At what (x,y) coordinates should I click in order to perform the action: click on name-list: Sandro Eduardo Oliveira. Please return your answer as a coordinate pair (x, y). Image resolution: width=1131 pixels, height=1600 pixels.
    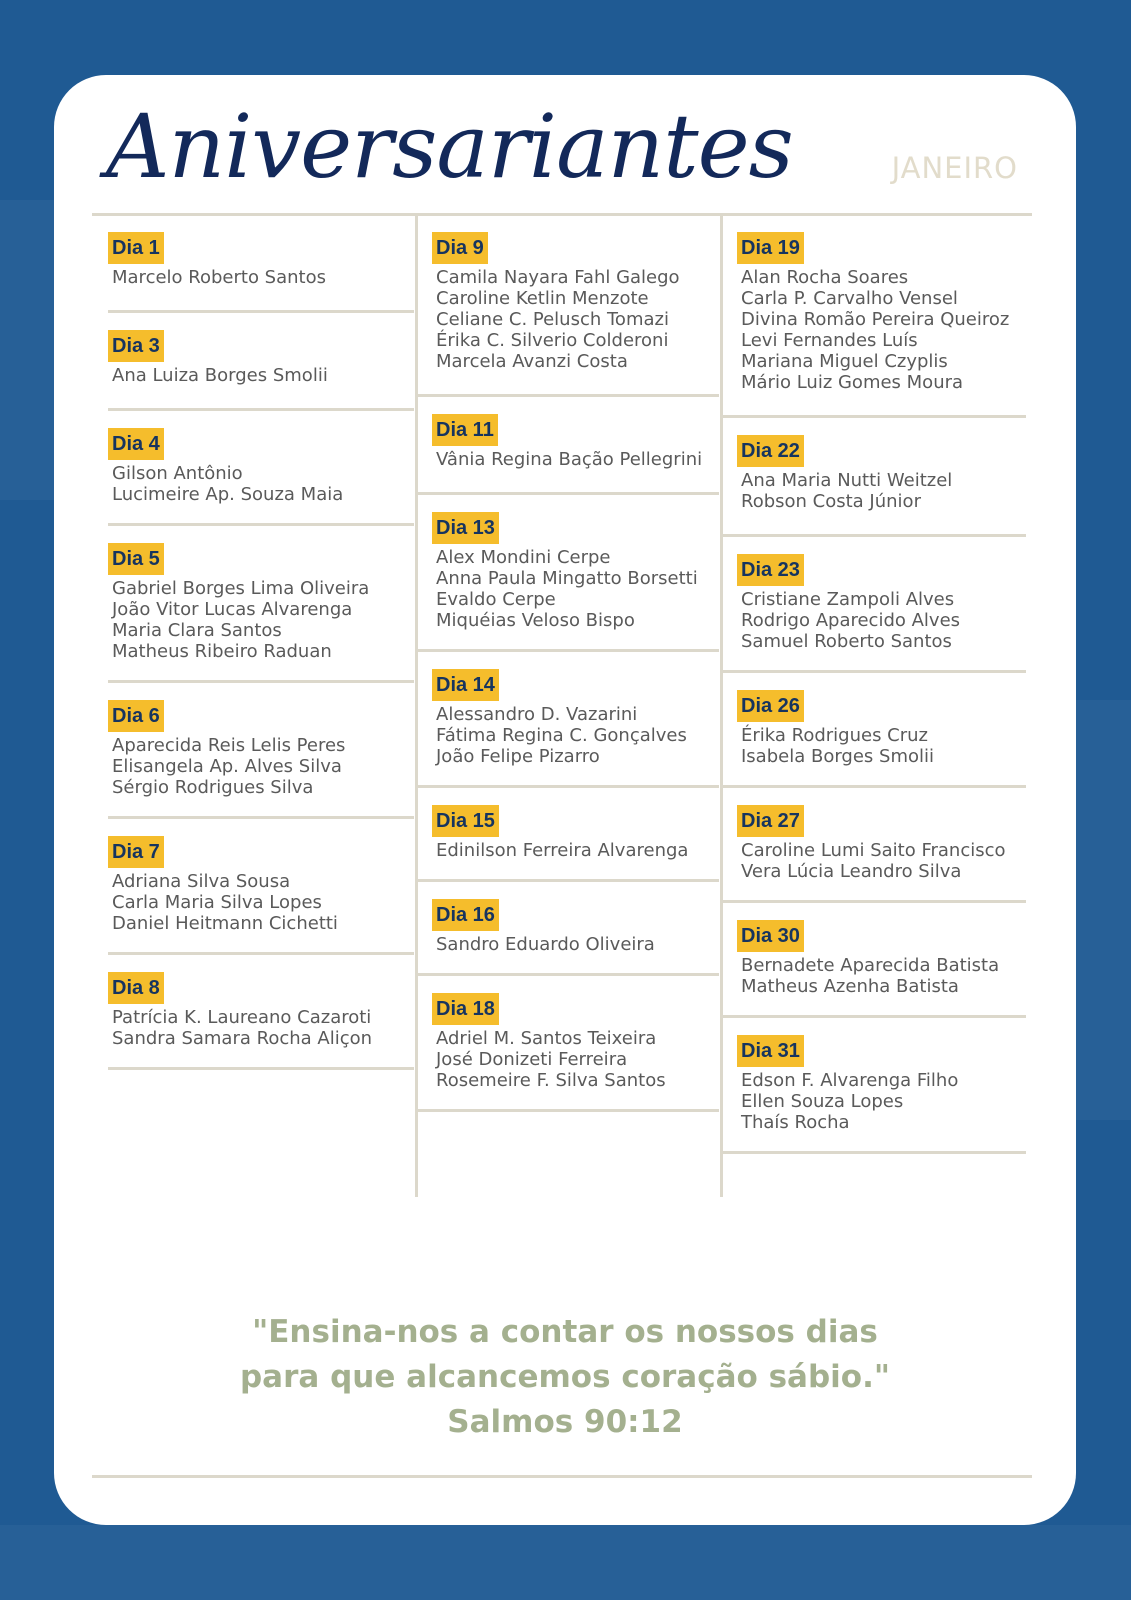
    Looking at the image, I should click on (575, 944).